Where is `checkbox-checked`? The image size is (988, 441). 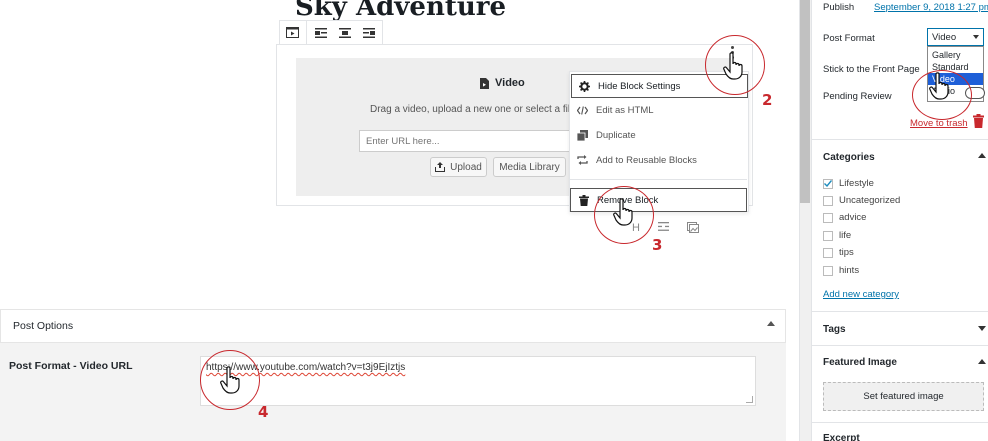
checkbox-checked is located at coordinates (828, 183).